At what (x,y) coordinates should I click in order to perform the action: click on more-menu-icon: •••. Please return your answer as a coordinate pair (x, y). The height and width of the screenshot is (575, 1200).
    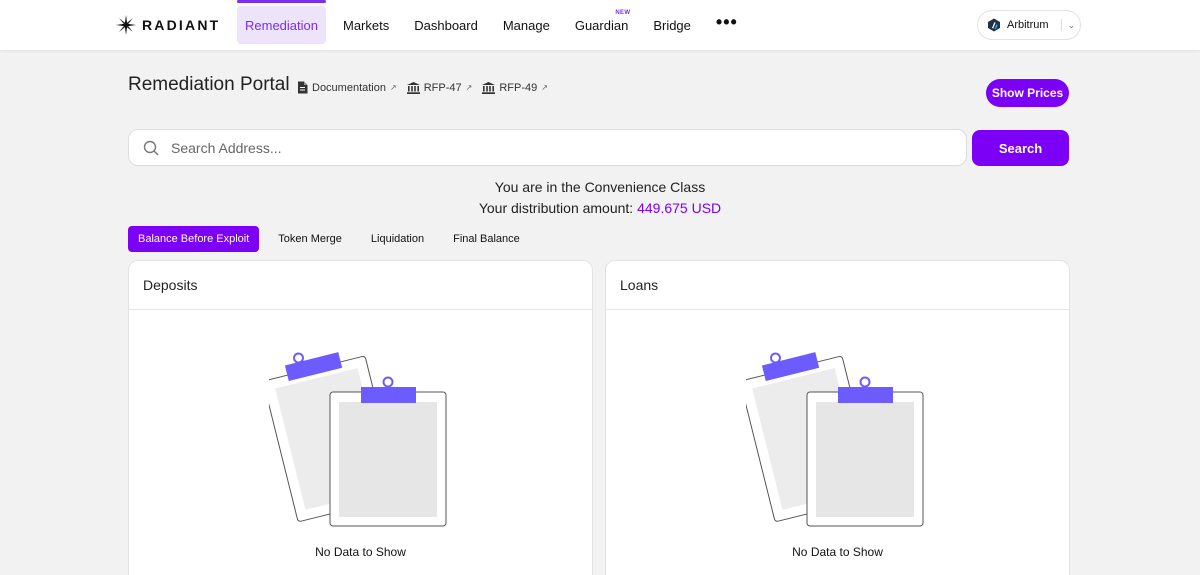
    Looking at the image, I should click on (727, 25).